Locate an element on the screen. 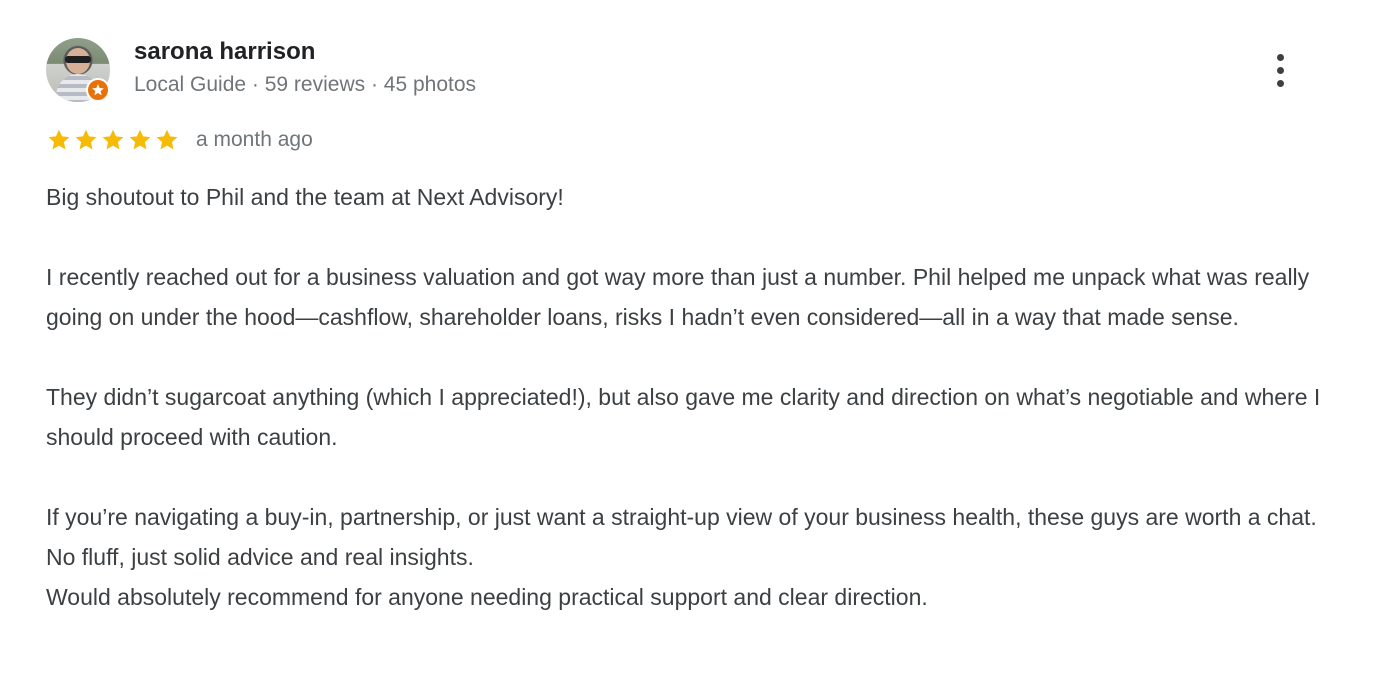 Image resolution: width=1398 pixels, height=688 pixels. review-time: a month ago is located at coordinates (254, 139).